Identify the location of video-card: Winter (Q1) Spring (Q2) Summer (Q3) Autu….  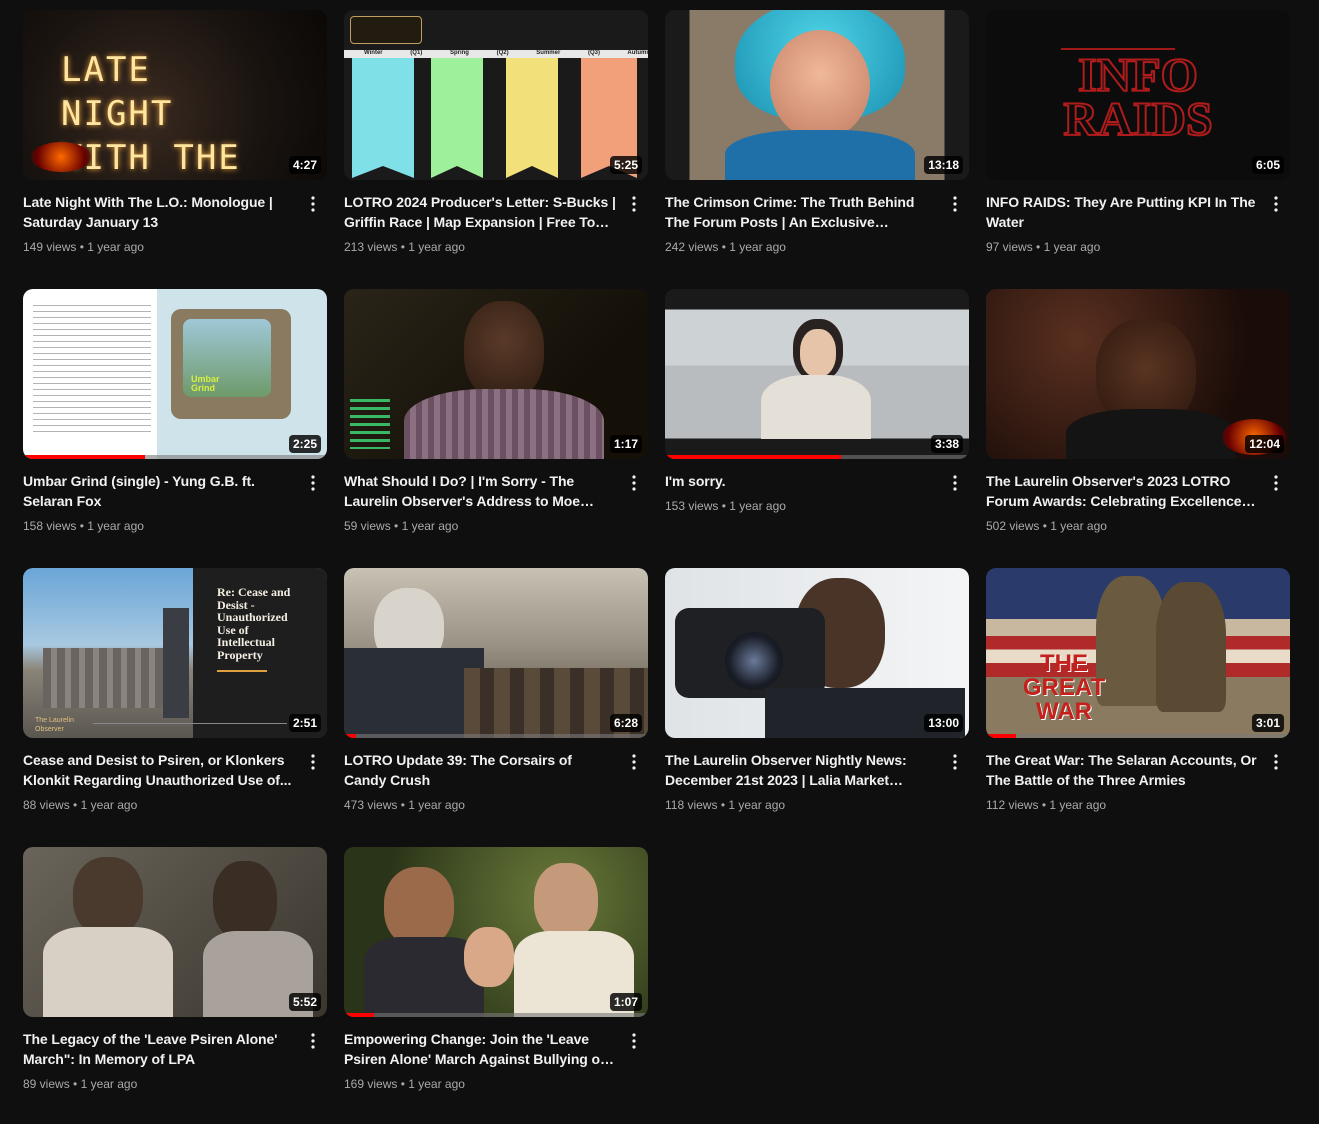
(496, 133).